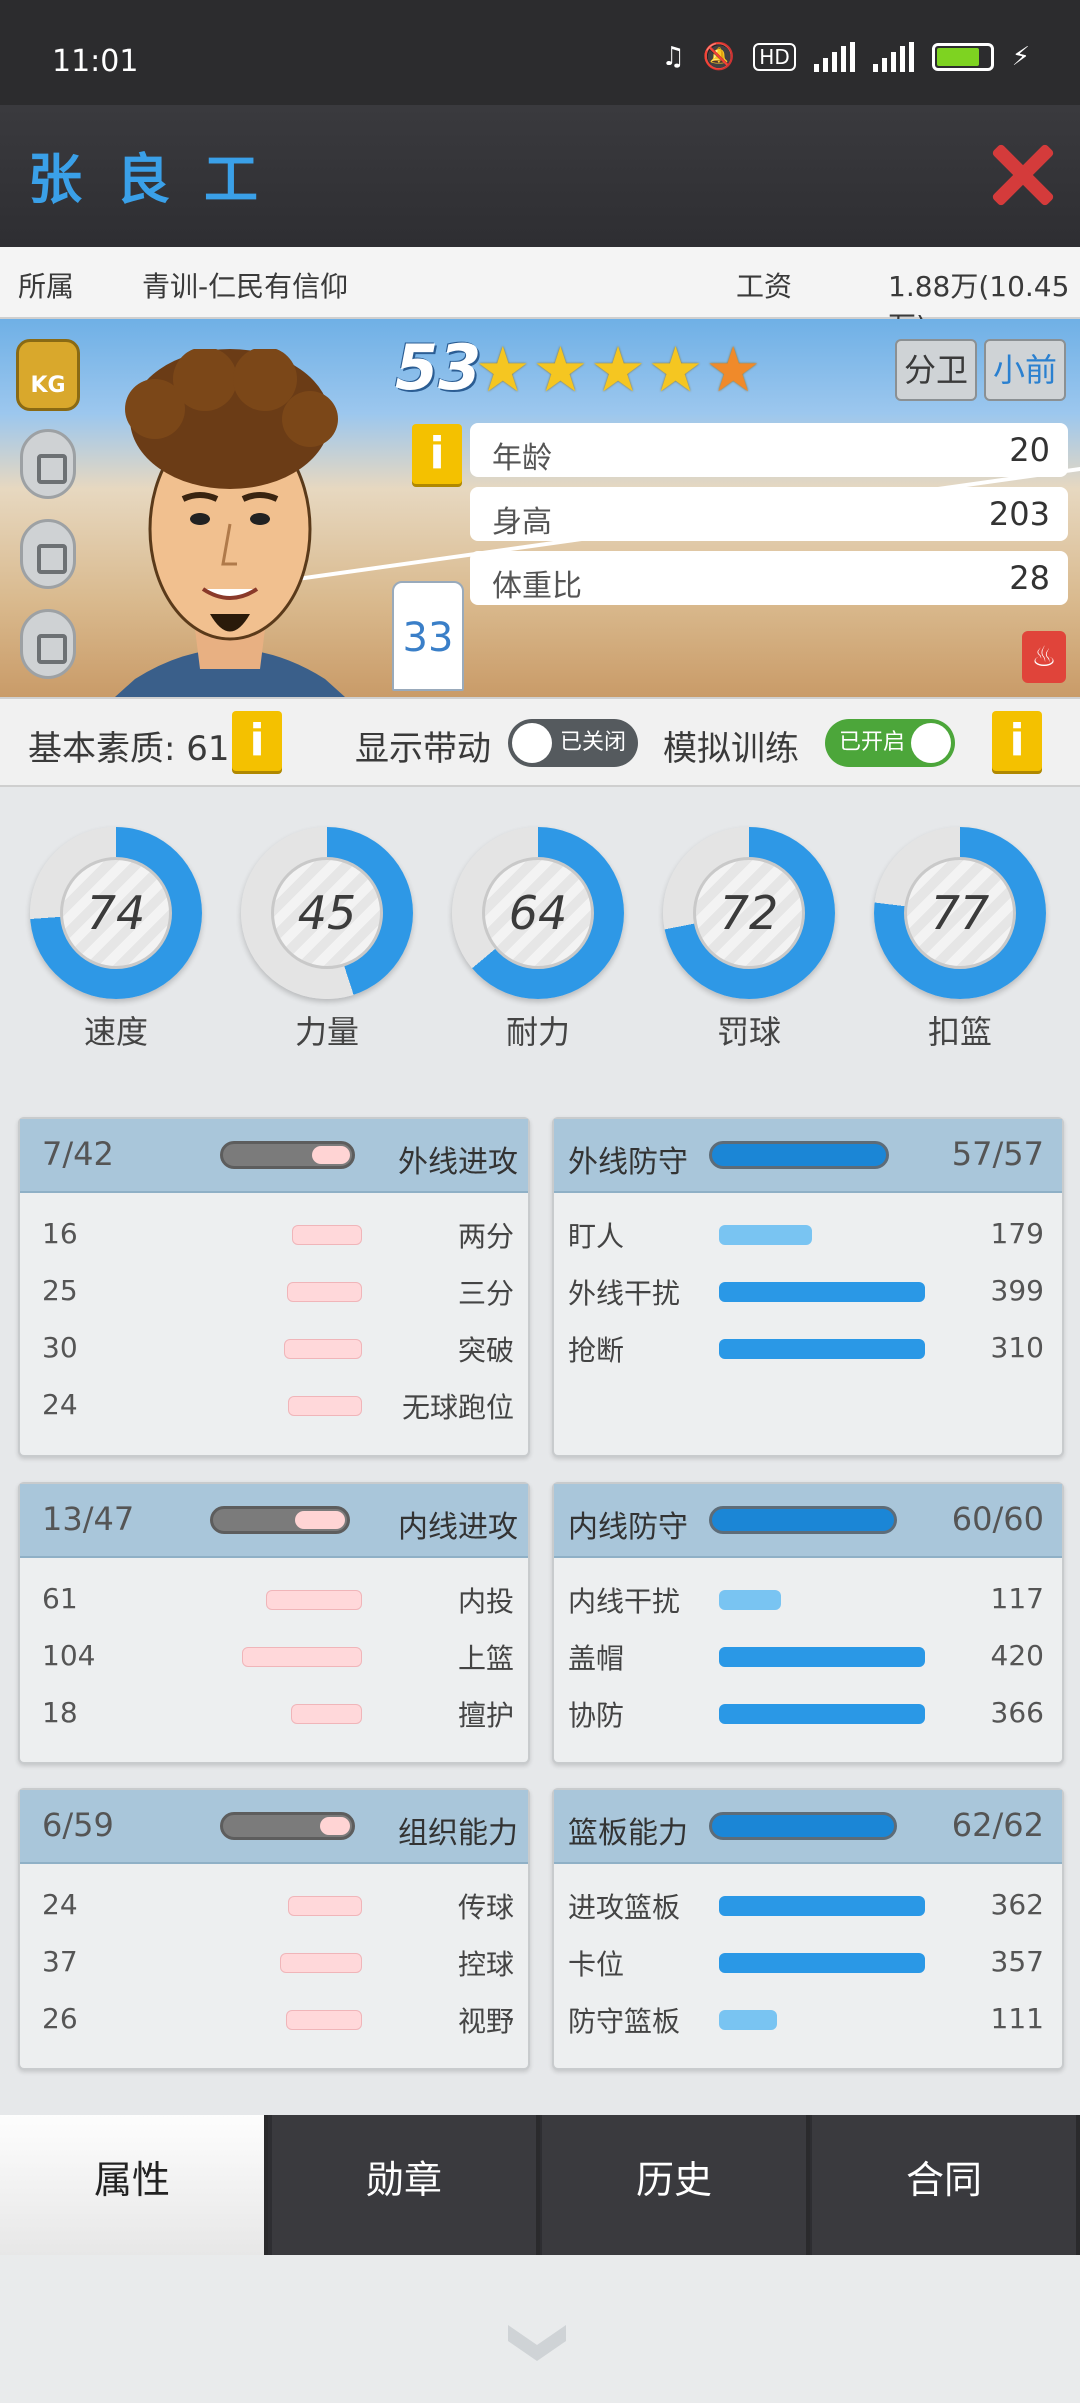 The height and width of the screenshot is (2403, 1080). What do you see at coordinates (406, 2185) in the screenshot?
I see `tab-badges: 勋章` at bounding box center [406, 2185].